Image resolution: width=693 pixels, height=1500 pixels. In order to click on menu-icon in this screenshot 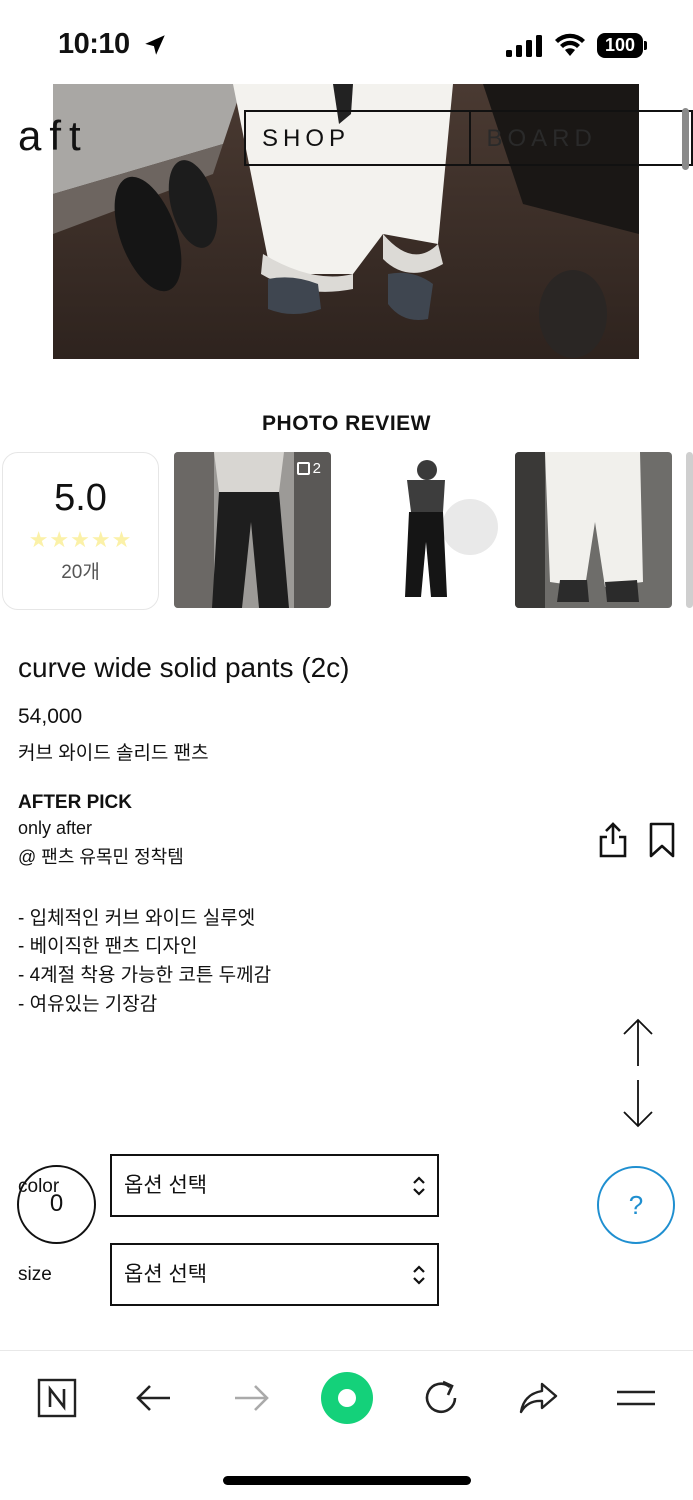, I will do `click(636, 1398)`.